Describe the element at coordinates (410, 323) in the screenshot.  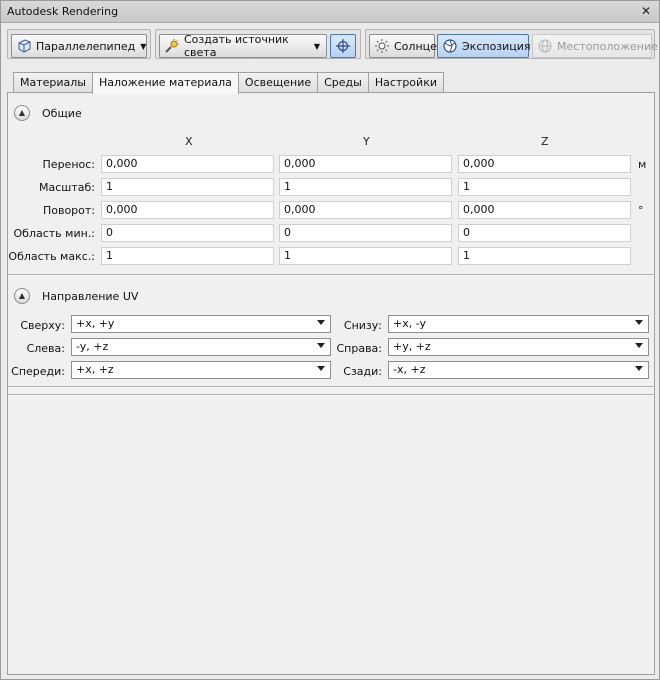
I see `uv-bottom-value: +x, -y` at that location.